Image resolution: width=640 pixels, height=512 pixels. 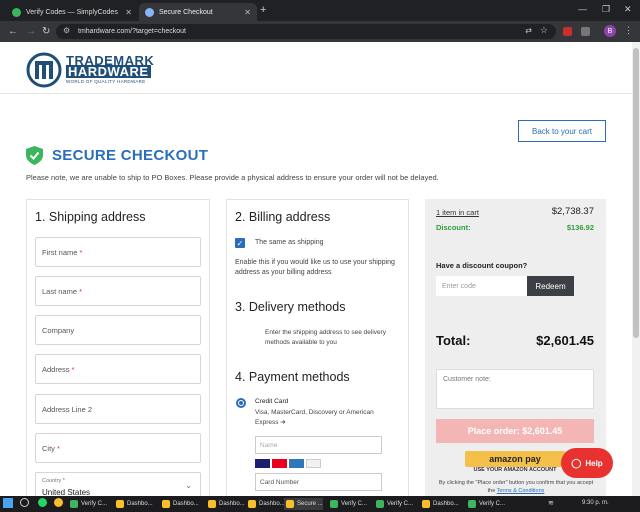 I want to click on same-as-shipping-checkbox: ✓, so click(x=240, y=243).